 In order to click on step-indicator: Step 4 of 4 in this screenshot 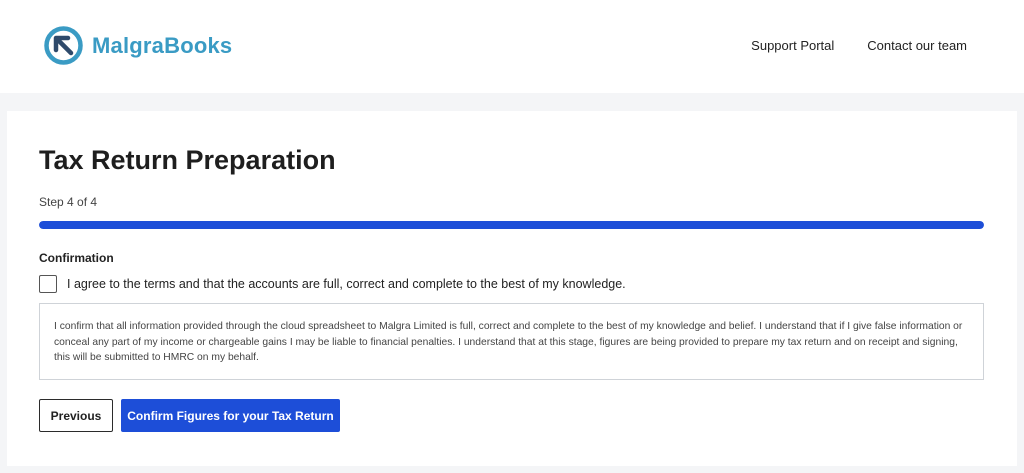, I will do `click(68, 202)`.